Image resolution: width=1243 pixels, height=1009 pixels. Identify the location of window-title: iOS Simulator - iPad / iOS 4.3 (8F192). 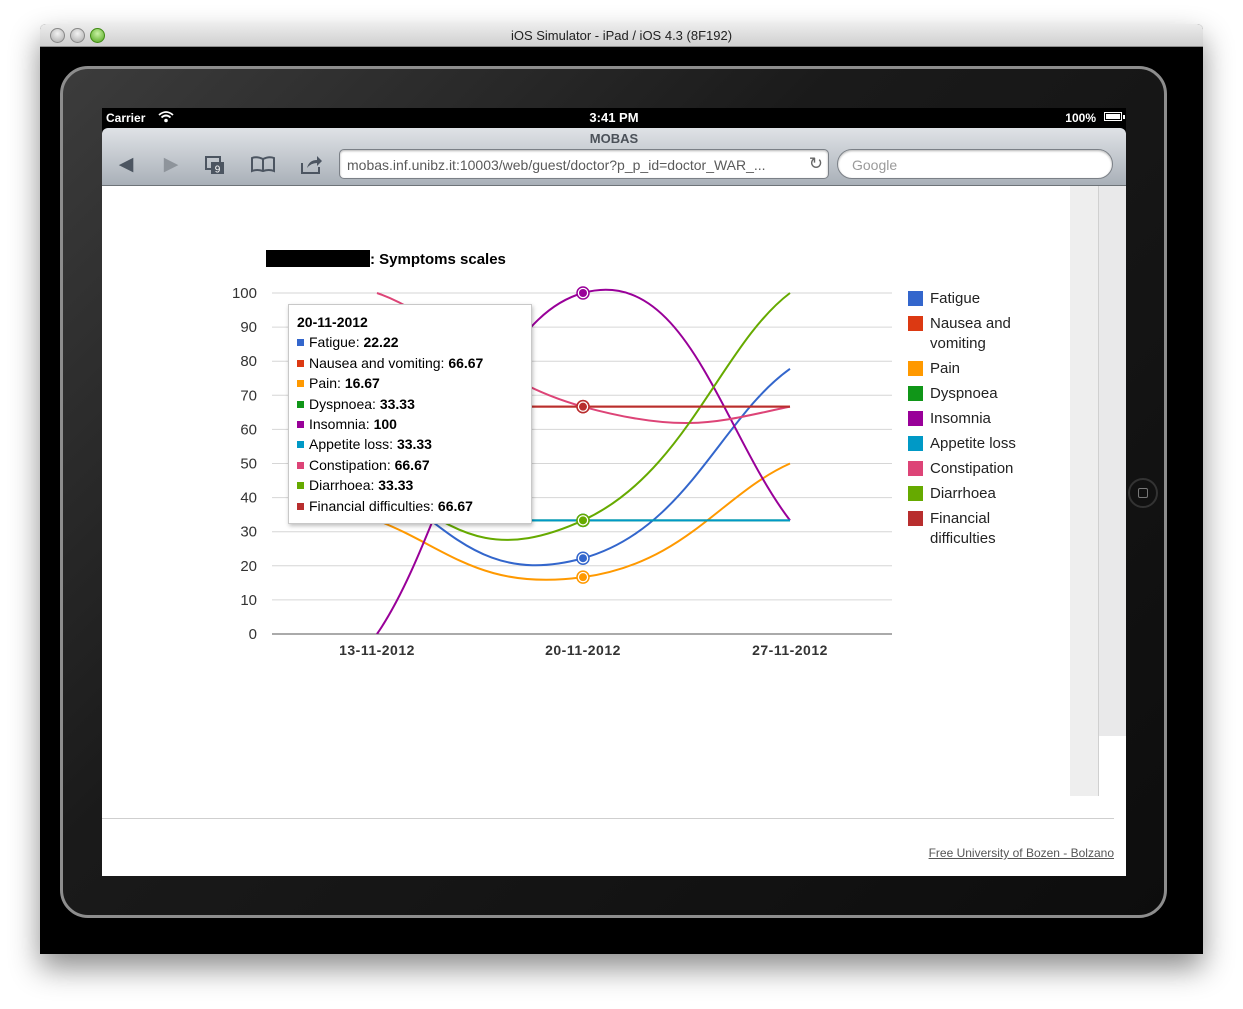
(621, 35).